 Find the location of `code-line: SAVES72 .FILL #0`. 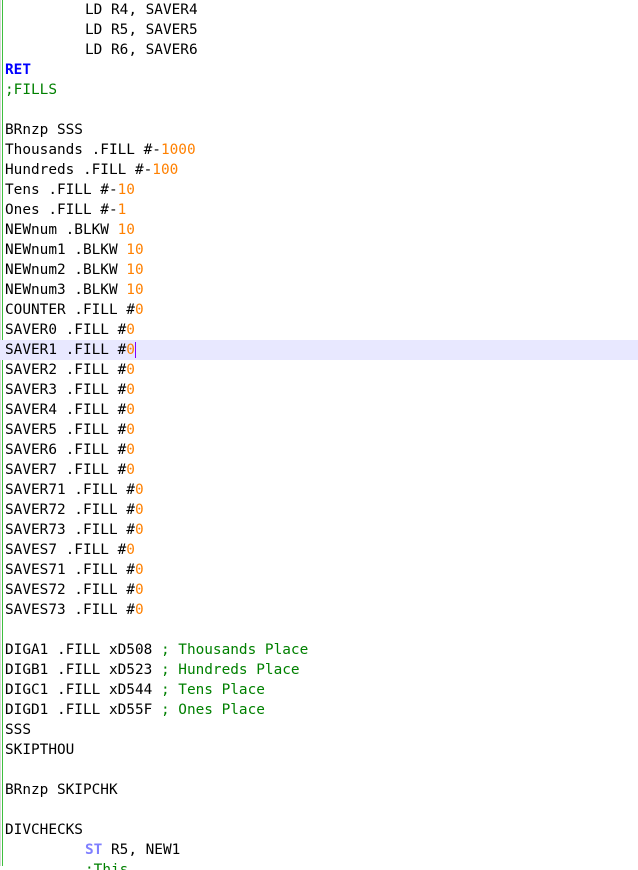

code-line: SAVES72 .FILL #0 is located at coordinates (319, 590).